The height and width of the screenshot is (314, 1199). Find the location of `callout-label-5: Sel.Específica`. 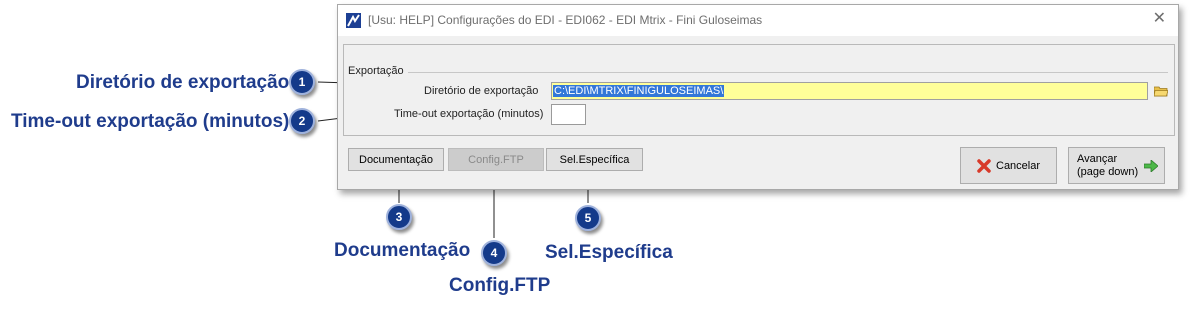

callout-label-5: Sel.Específica is located at coordinates (609, 252).